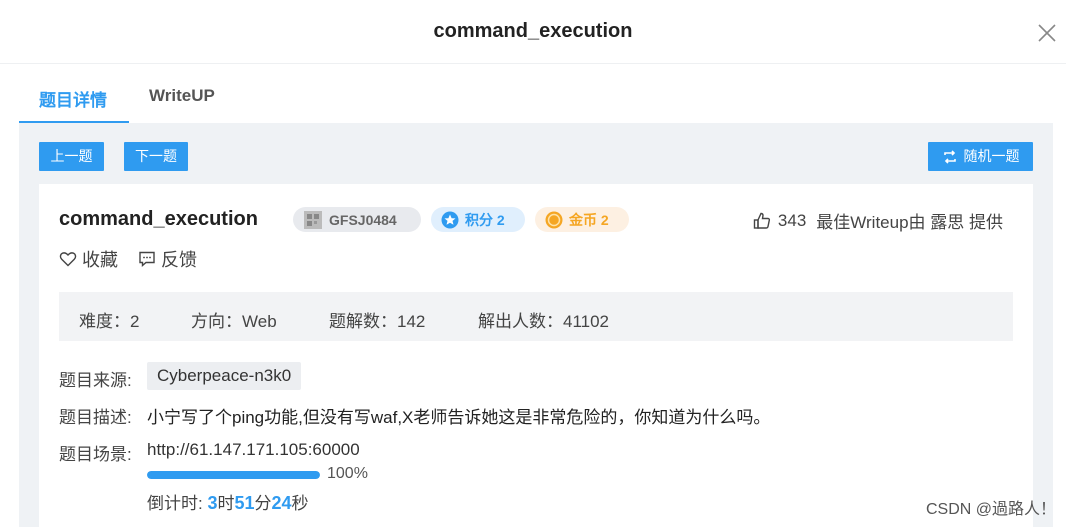 This screenshot has width=1066, height=527. I want to click on random-challenge-button: 随机一题, so click(980, 156).